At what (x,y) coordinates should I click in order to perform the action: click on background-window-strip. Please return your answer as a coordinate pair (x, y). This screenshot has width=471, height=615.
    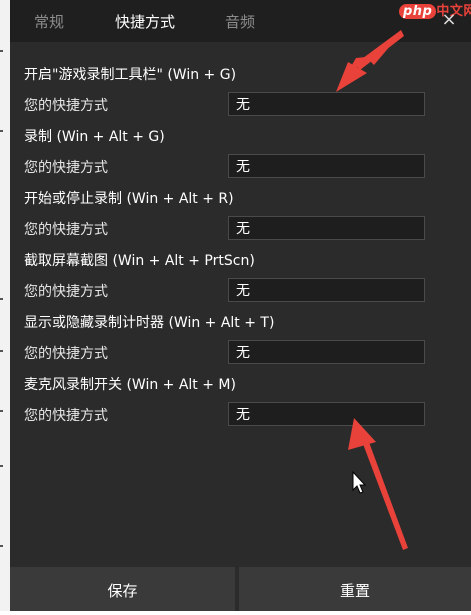
    Looking at the image, I should click on (5, 305).